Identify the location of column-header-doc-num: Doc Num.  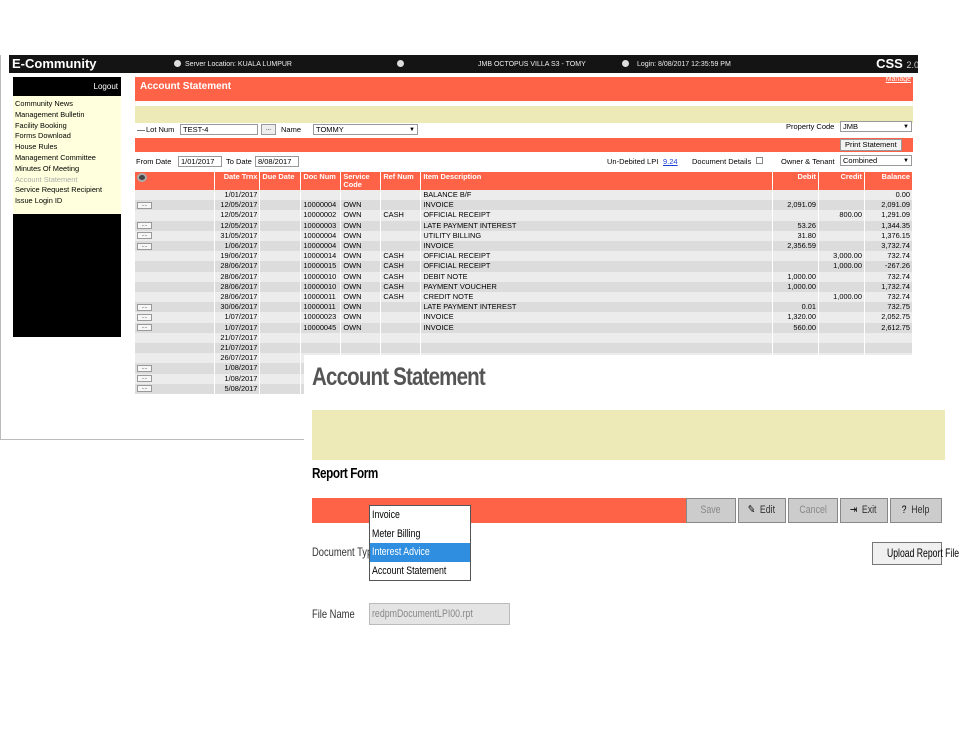
(321, 181).